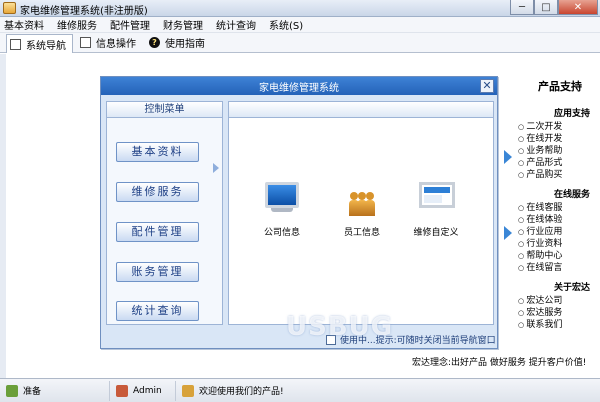 The height and width of the screenshot is (402, 600). I want to click on ready-icon, so click(12, 390).